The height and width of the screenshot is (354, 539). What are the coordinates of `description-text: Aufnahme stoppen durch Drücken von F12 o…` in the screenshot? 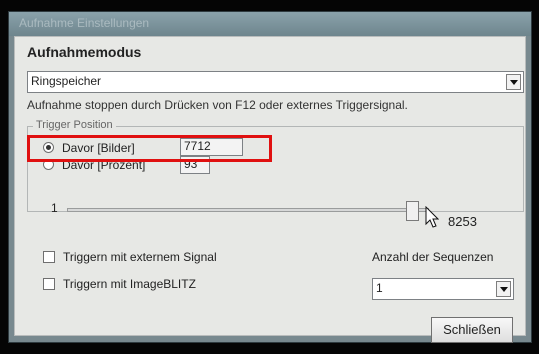 It's located at (217, 105).